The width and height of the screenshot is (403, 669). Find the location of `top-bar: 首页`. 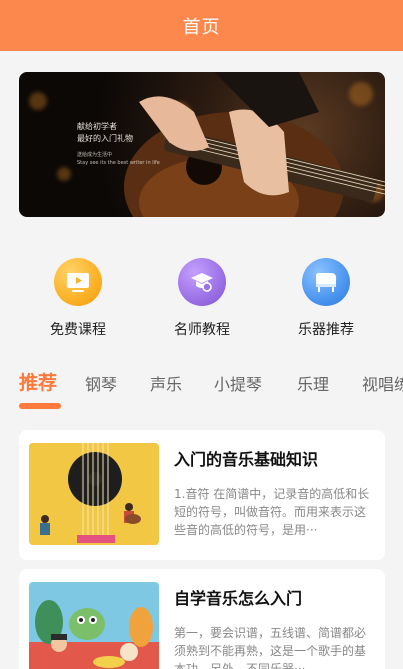

top-bar: 首页 is located at coordinates (201, 25).